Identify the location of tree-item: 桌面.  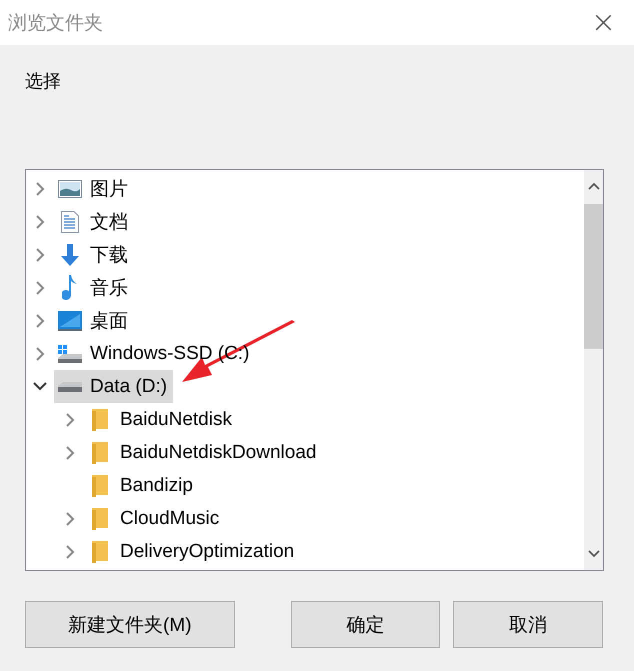
(94, 320).